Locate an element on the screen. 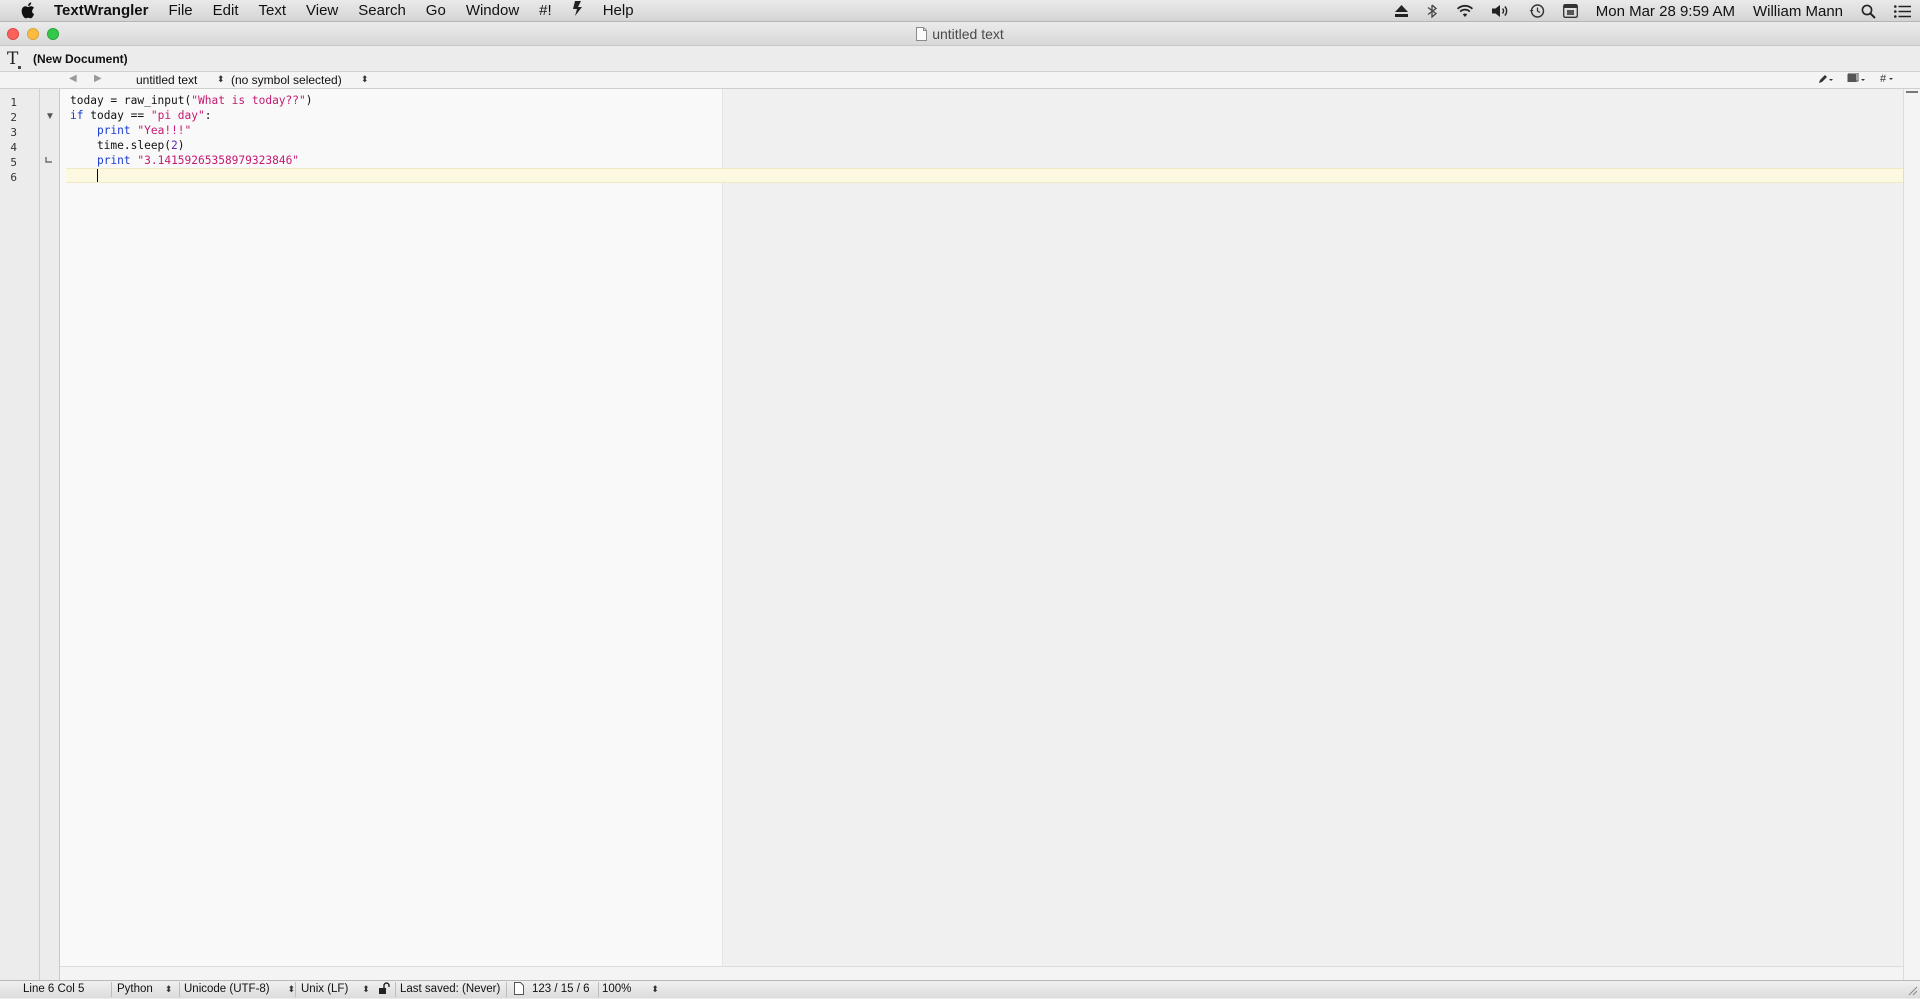 Image resolution: width=1920 pixels, height=999 pixels. wifi-icon is located at coordinates (1465, 11).